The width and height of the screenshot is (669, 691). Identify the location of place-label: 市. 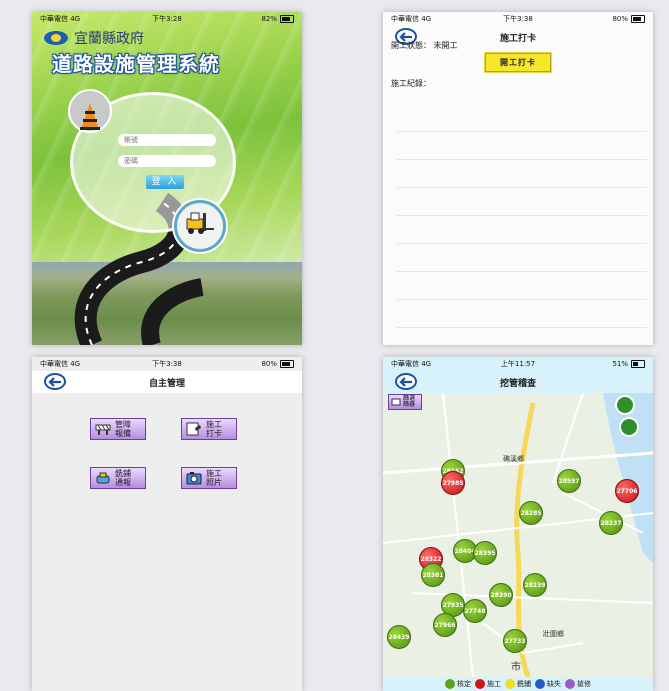
(516, 667).